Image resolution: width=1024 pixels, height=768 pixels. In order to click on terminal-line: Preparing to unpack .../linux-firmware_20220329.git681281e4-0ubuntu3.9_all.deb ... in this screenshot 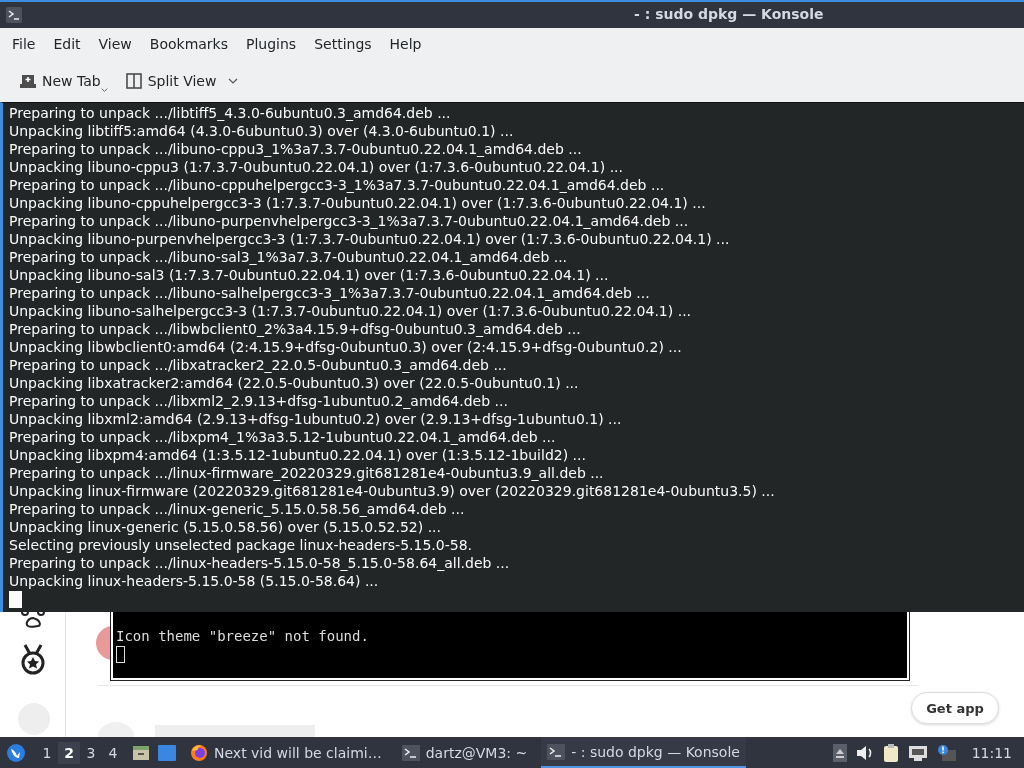, I will do `click(307, 473)`.